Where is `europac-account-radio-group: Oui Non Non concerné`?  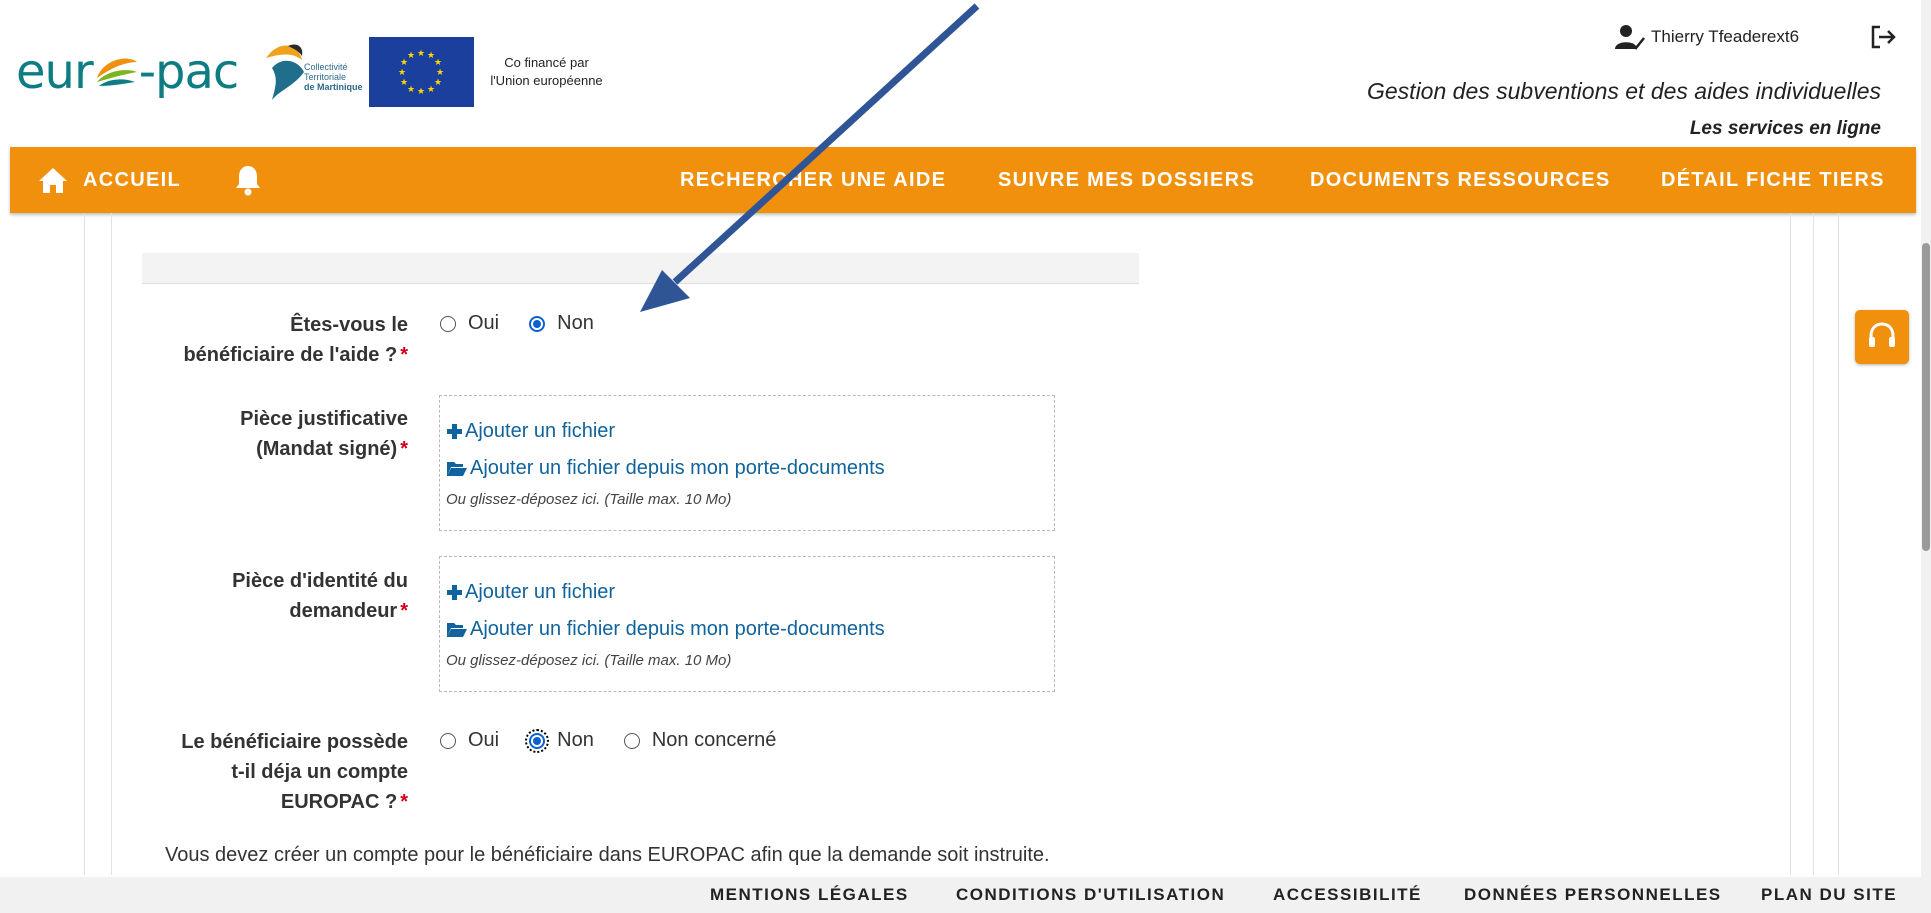
europac-account-radio-group: Oui Non Non concerné is located at coordinates (623, 740).